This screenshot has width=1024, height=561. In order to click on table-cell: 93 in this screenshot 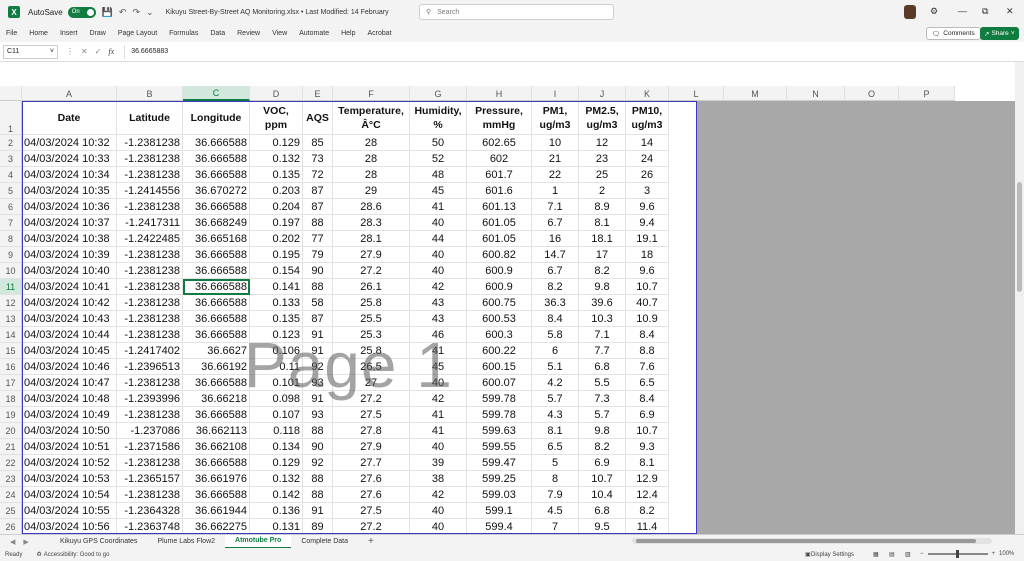, I will do `click(318, 415)`.